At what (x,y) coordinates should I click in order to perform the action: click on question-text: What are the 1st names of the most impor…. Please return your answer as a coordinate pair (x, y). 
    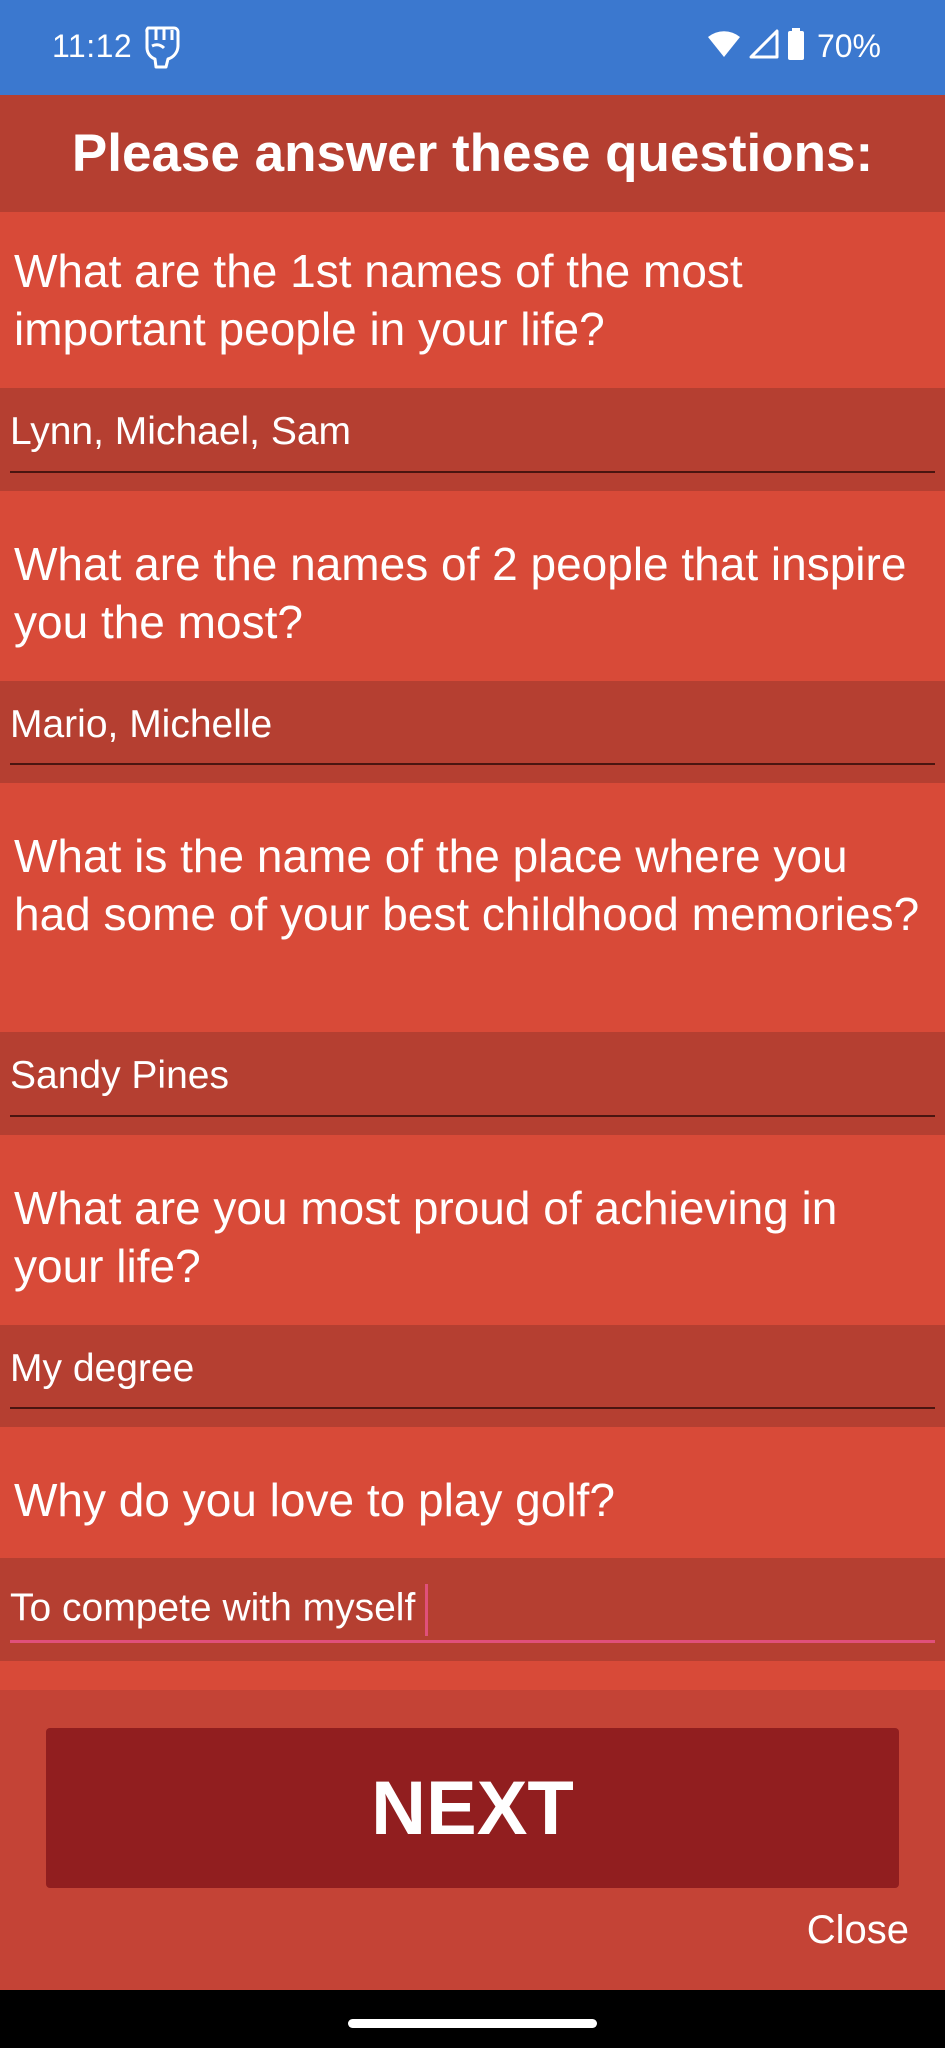
    Looking at the image, I should click on (378, 300).